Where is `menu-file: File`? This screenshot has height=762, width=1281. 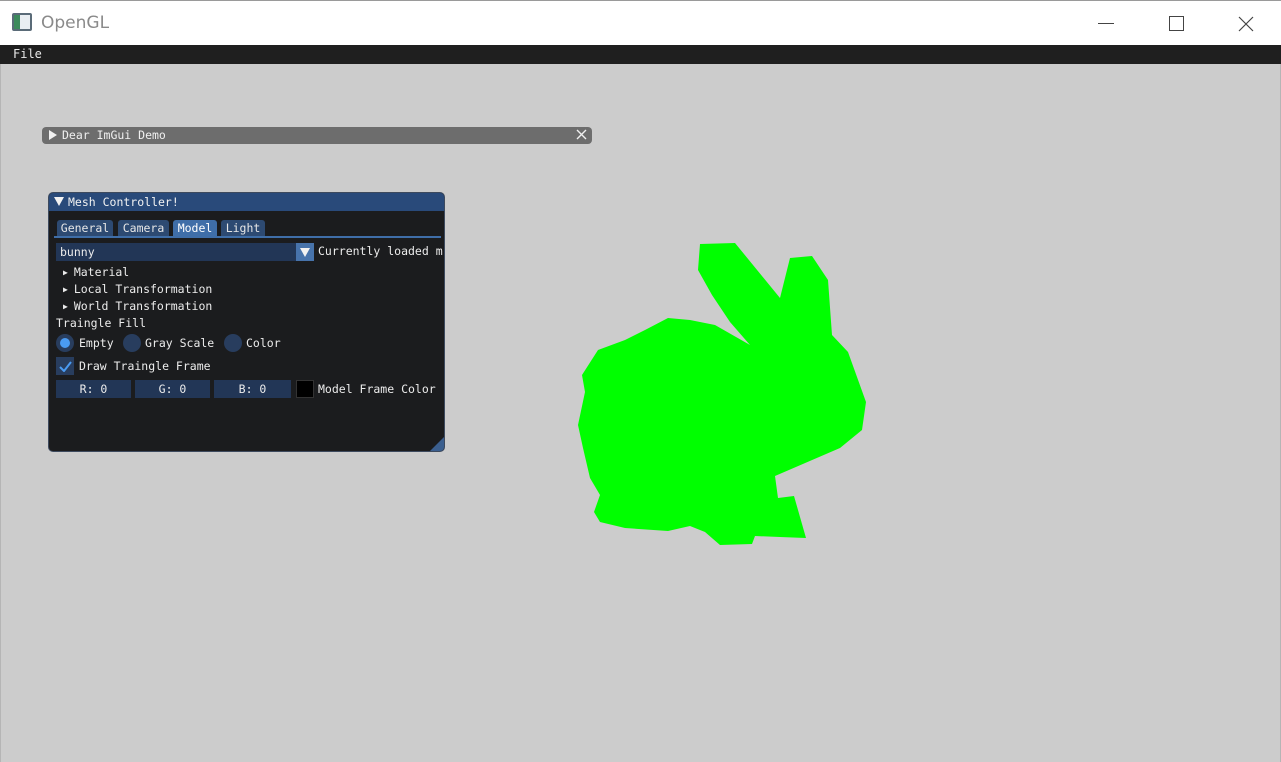 menu-file: File is located at coordinates (27, 54).